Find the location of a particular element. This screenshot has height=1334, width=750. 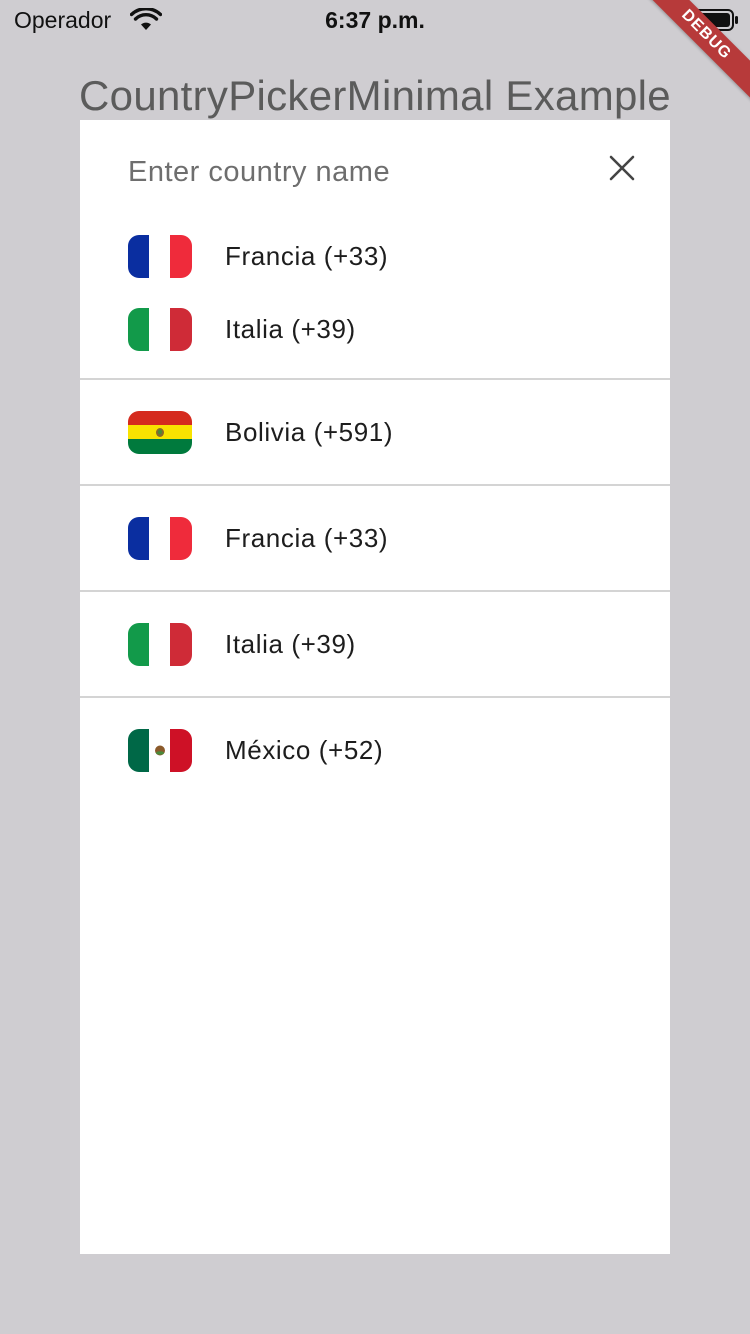

close-icon is located at coordinates (622, 170).